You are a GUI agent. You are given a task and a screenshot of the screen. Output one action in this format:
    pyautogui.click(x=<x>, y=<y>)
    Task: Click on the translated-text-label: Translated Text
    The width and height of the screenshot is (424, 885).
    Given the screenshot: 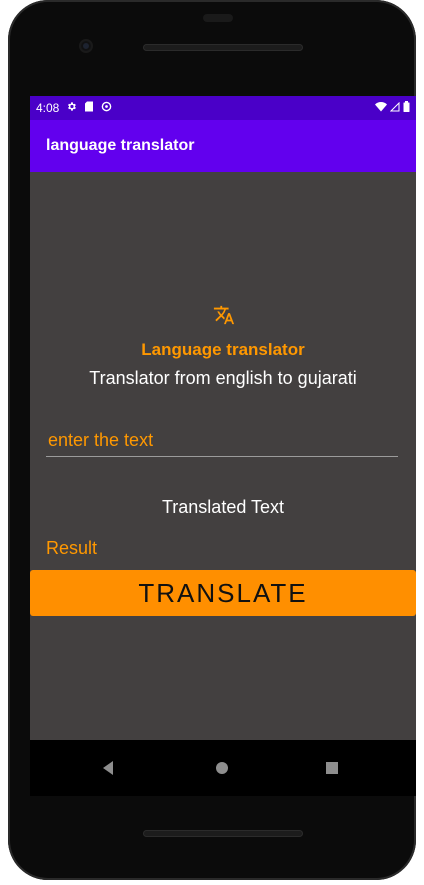 What is the action you would take?
    pyautogui.click(x=223, y=507)
    